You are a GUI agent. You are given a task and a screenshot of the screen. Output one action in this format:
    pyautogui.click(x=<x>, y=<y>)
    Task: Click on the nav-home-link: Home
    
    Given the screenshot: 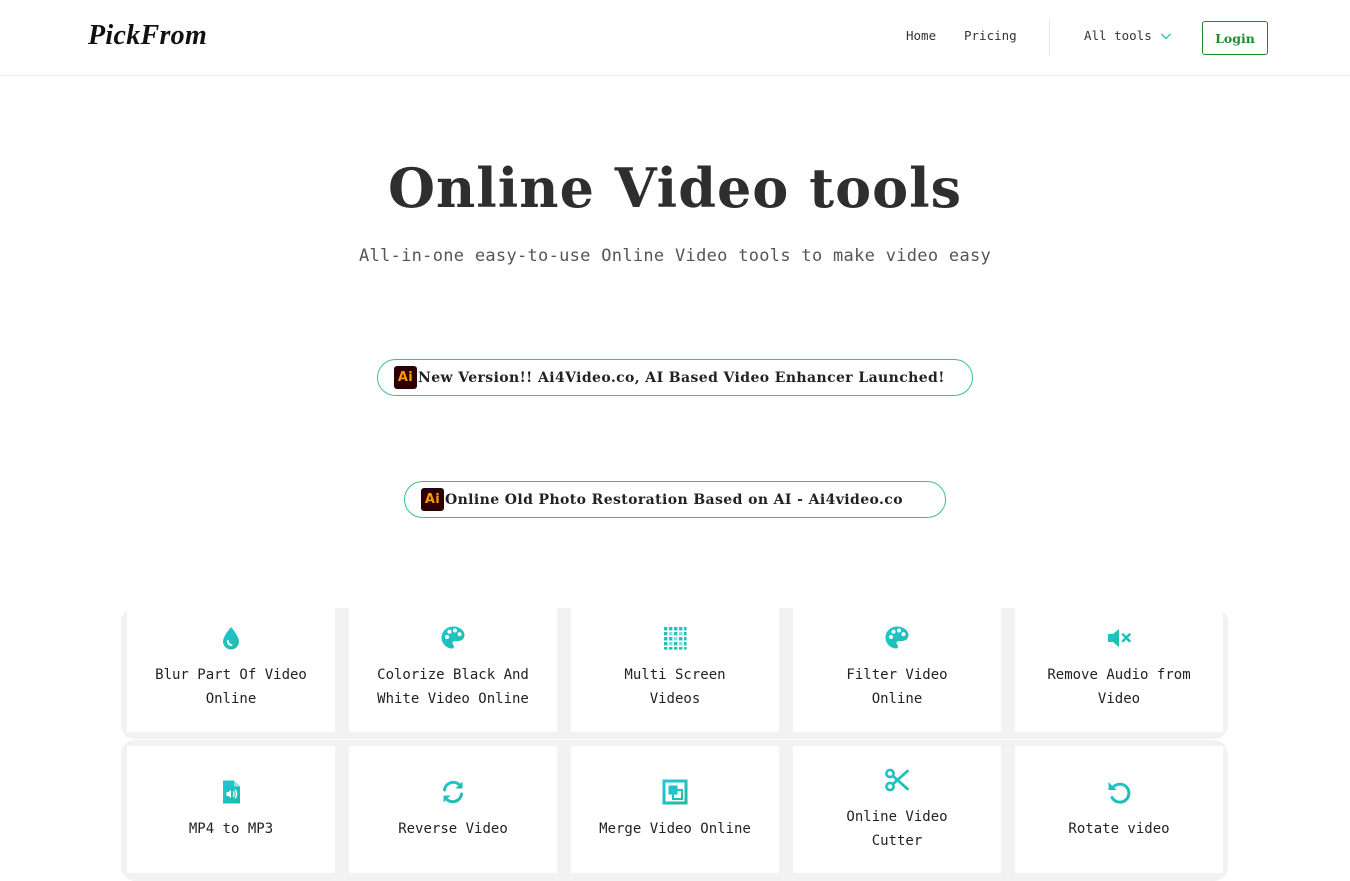 What is the action you would take?
    pyautogui.click(x=921, y=35)
    